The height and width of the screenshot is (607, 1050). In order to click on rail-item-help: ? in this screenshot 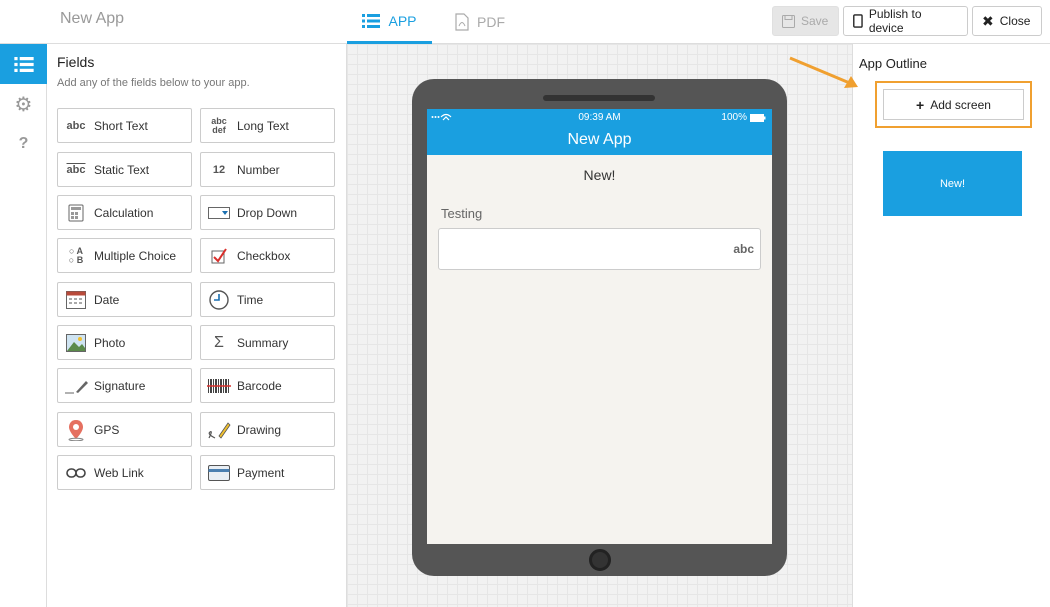, I will do `click(23, 144)`.